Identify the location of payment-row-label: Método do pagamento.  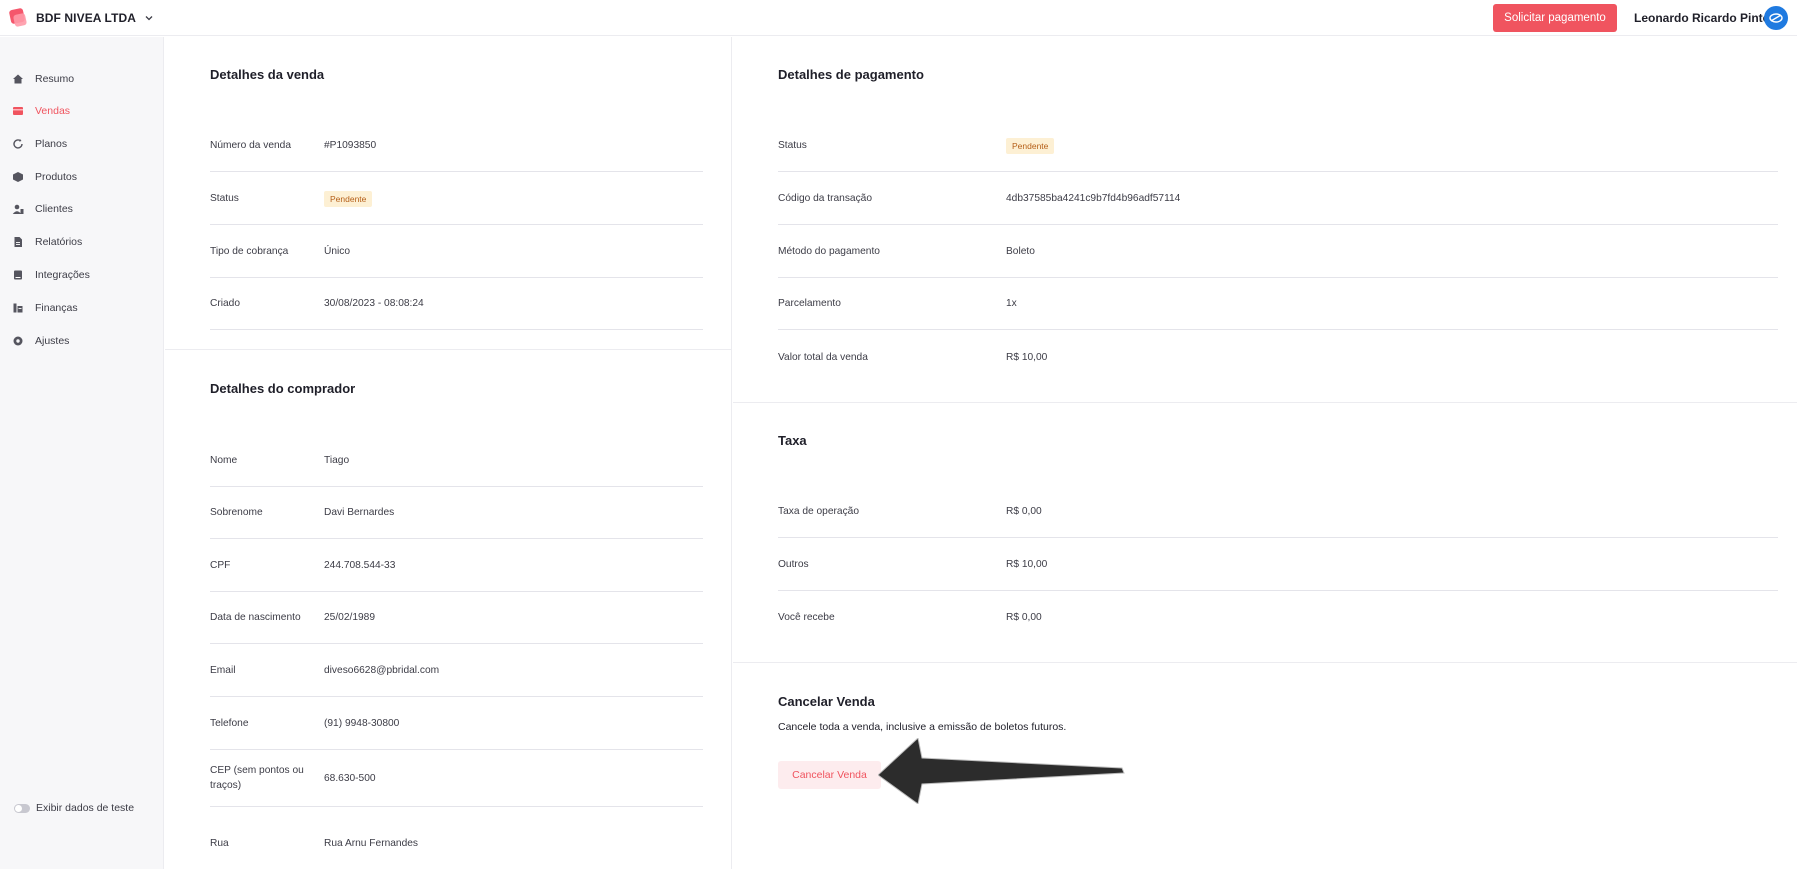
(829, 251).